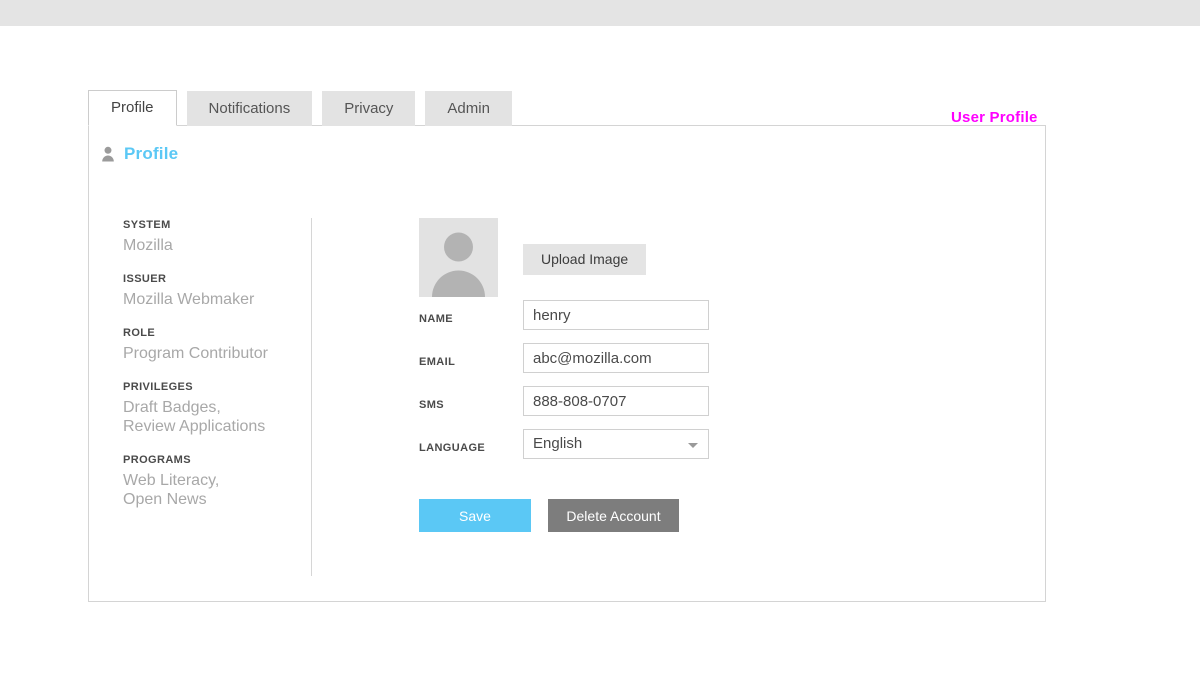 Image resolution: width=1200 pixels, height=682 pixels. Describe the element at coordinates (238, 481) in the screenshot. I see `meta-item-programs: PROGRAMS Web Literacy, Open News` at that location.